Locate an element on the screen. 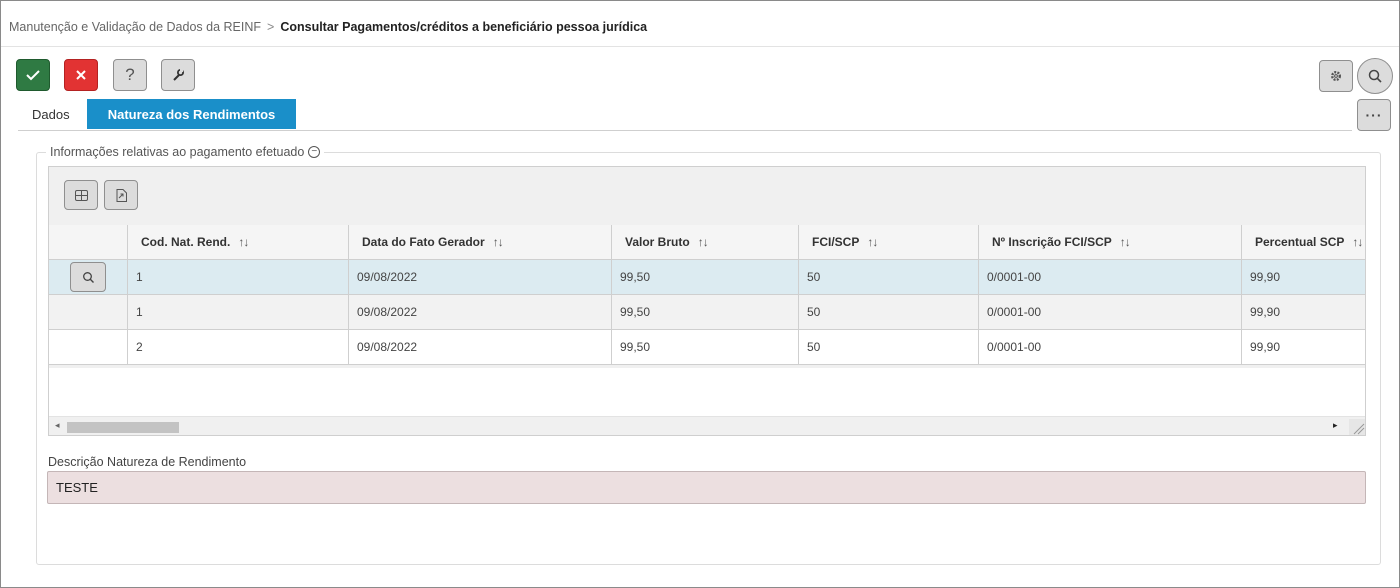 The image size is (1400, 588). column-header: Data do Fato Gerador ↑↓ is located at coordinates (480, 242).